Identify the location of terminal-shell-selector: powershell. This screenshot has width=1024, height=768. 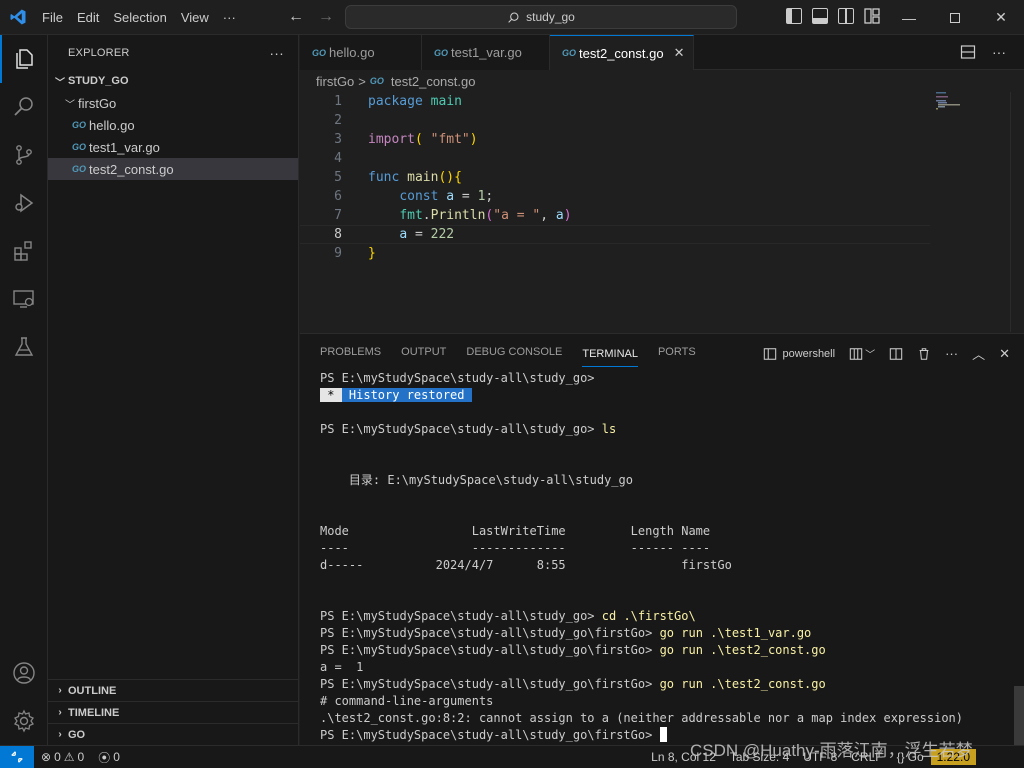
(799, 354).